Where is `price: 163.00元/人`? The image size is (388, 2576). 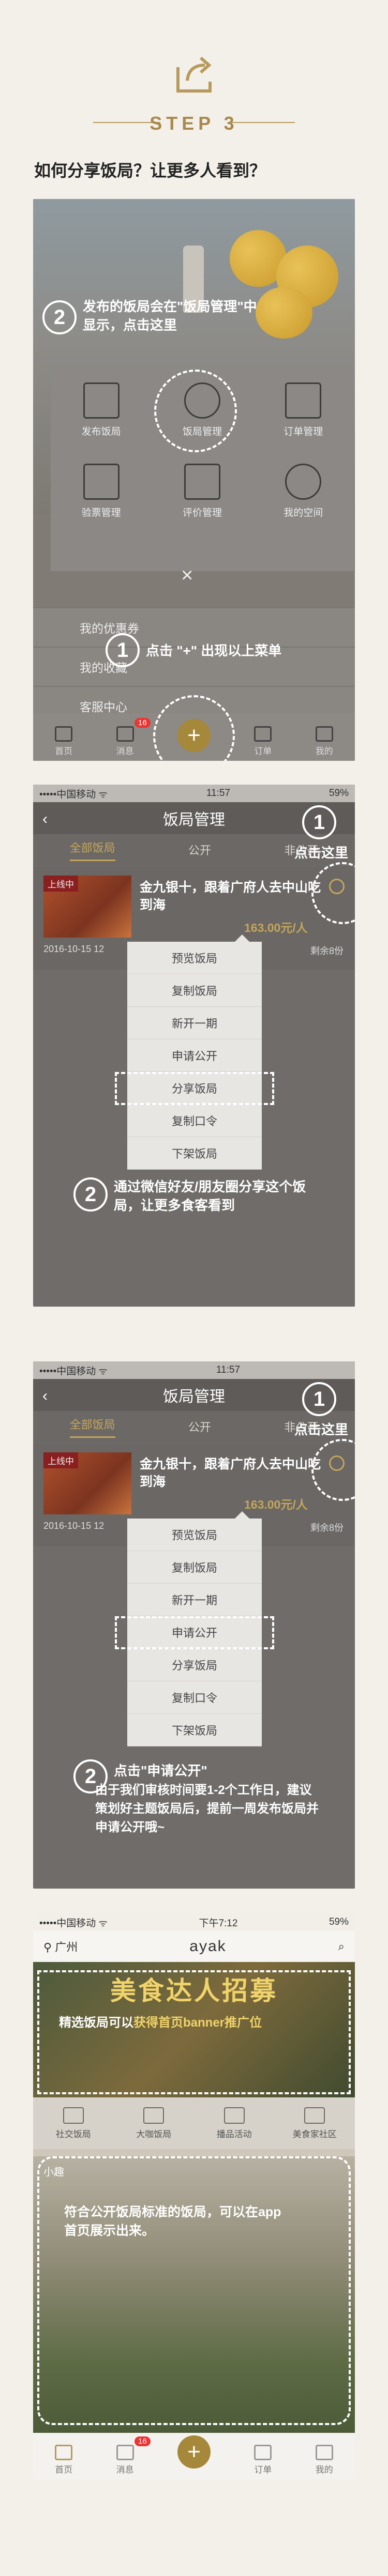
price: 163.00元/人 is located at coordinates (276, 927).